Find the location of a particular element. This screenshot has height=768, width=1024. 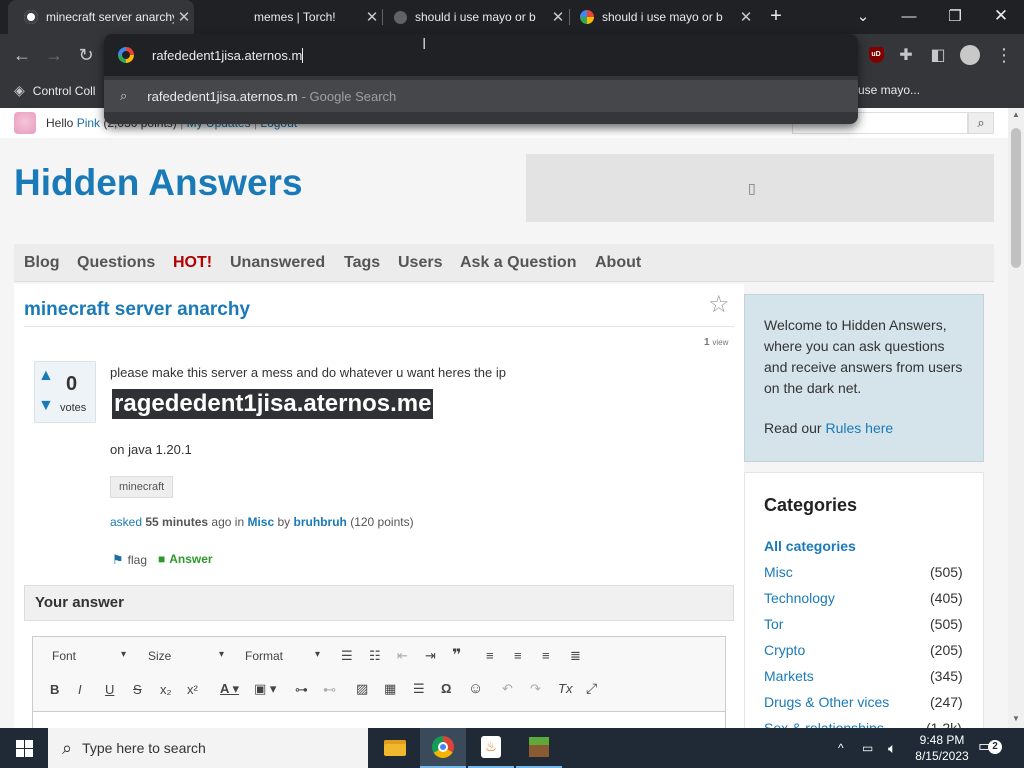

volume-icon: 🔈︎ is located at coordinates (897, 748).